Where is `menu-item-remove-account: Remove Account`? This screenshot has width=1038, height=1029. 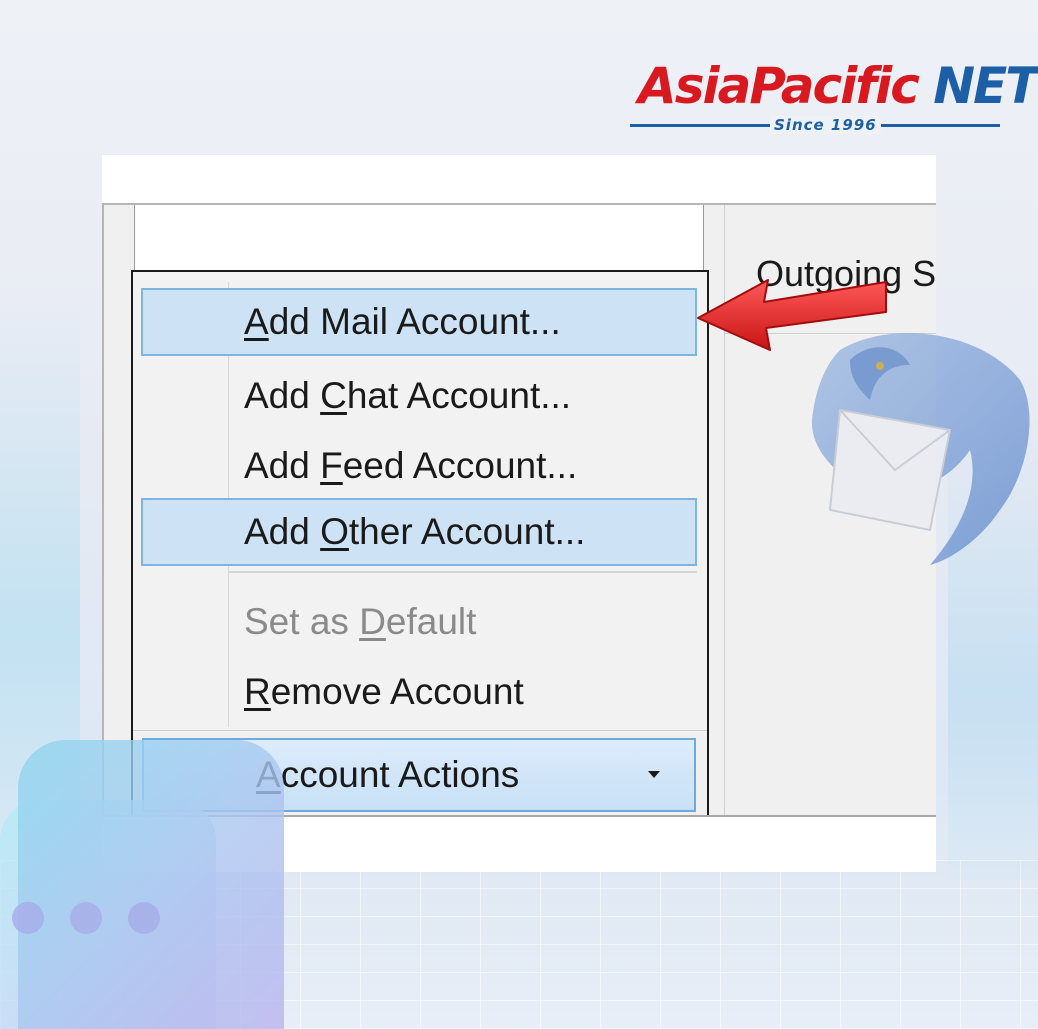 menu-item-remove-account: Remove Account is located at coordinates (419, 692).